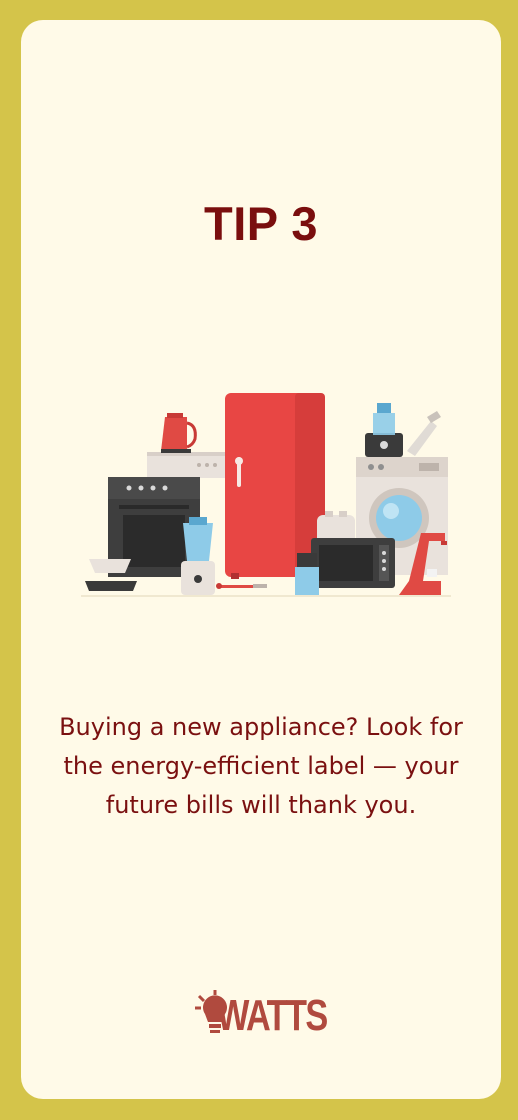  I want to click on microwave-illustration, so click(353, 563).